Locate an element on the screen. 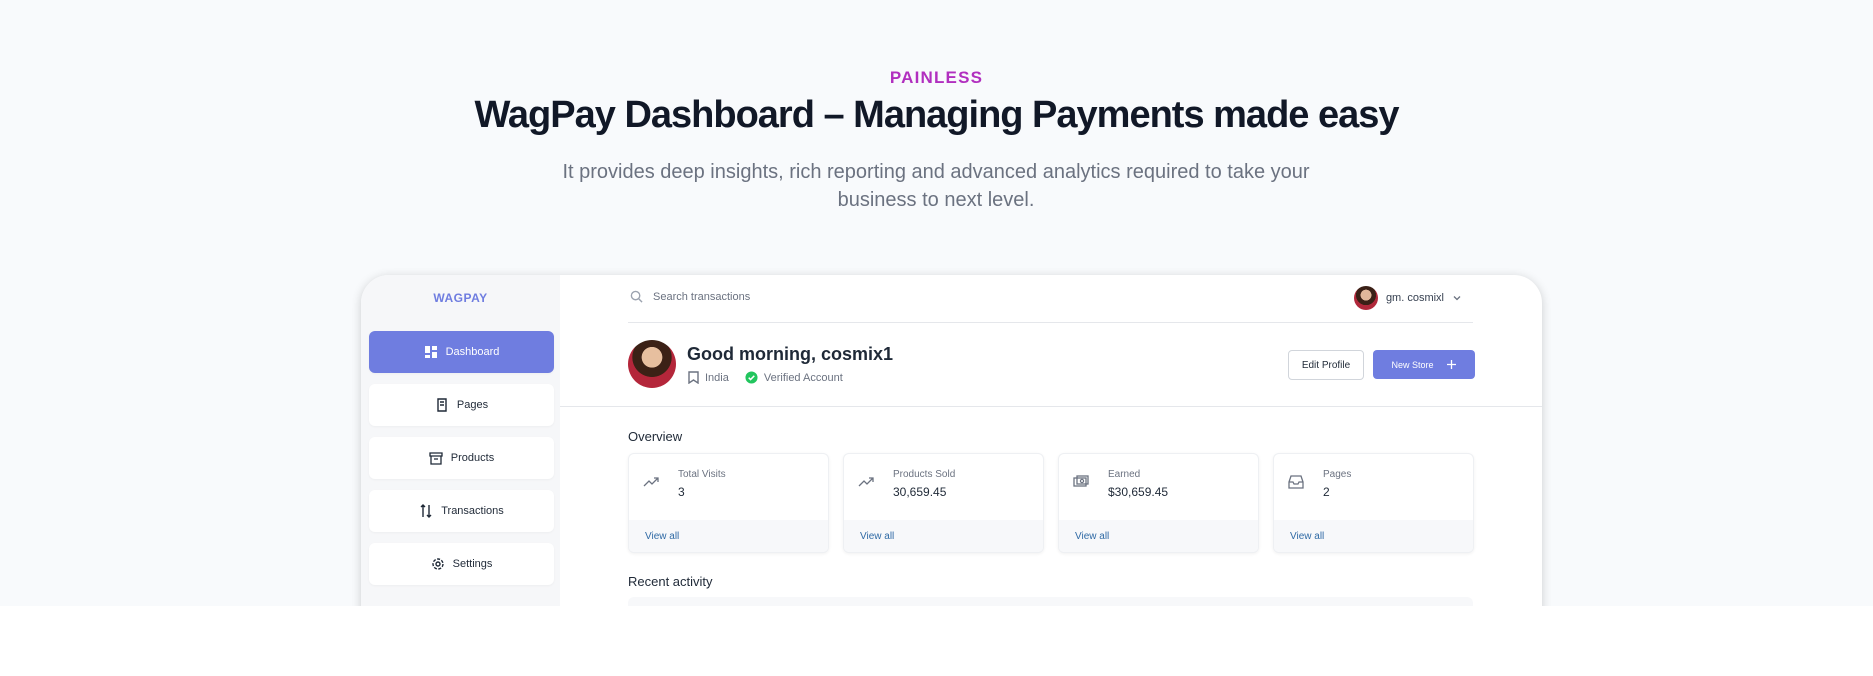 The width and height of the screenshot is (1873, 676). recent-activity-table is located at coordinates (1050, 601).